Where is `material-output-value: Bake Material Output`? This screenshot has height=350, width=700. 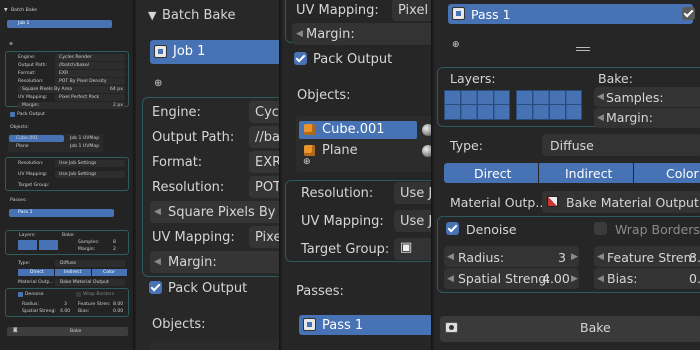 material-output-value: Bake Material Output is located at coordinates (84, 282).